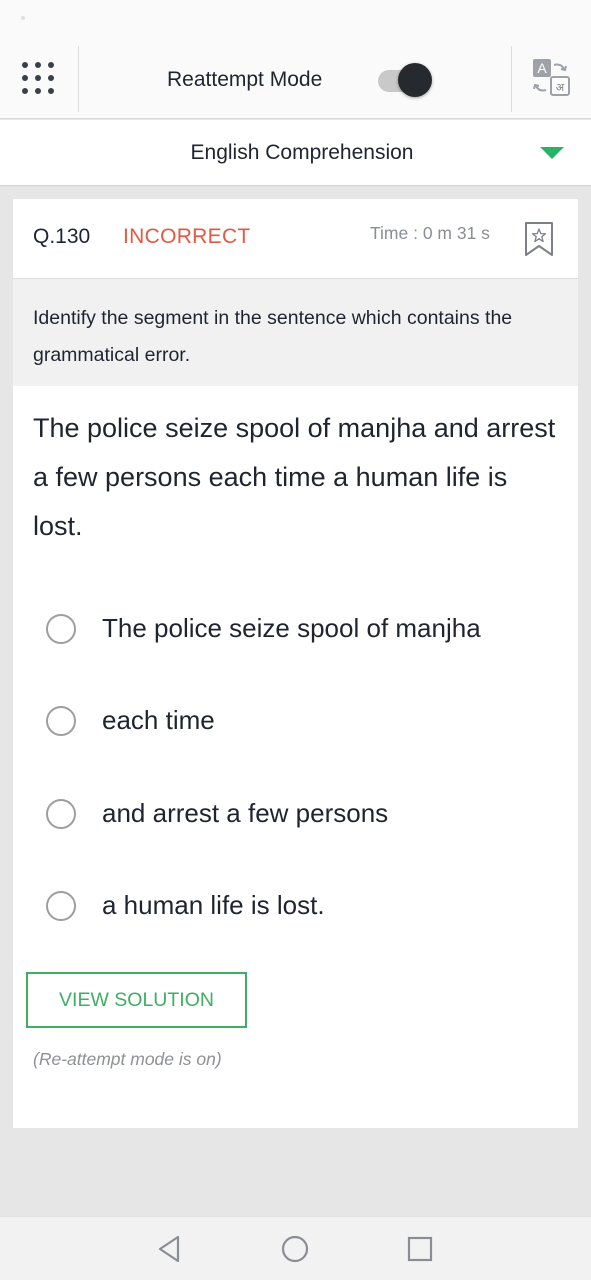  What do you see at coordinates (40, 80) in the screenshot?
I see `grid-menu-icon` at bounding box center [40, 80].